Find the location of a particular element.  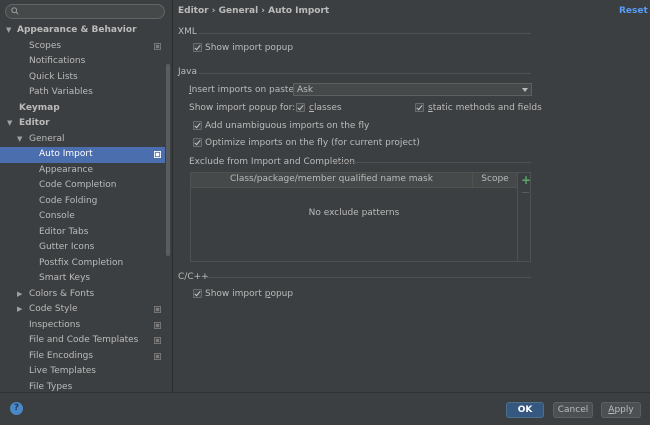

sidebar-item-label: File Encodings is located at coordinates (61, 355).